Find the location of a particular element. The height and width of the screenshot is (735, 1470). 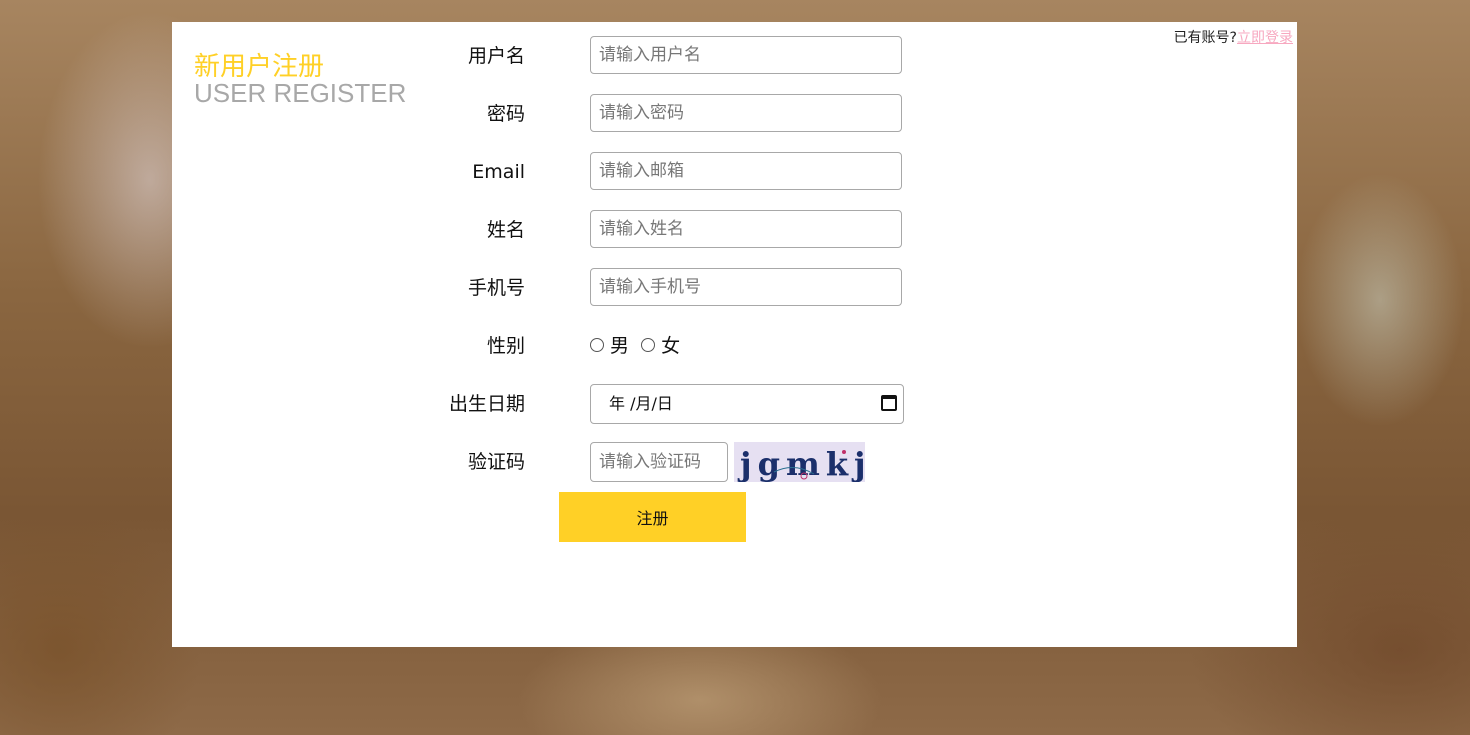

gender-male-label: 男 is located at coordinates (620, 346).